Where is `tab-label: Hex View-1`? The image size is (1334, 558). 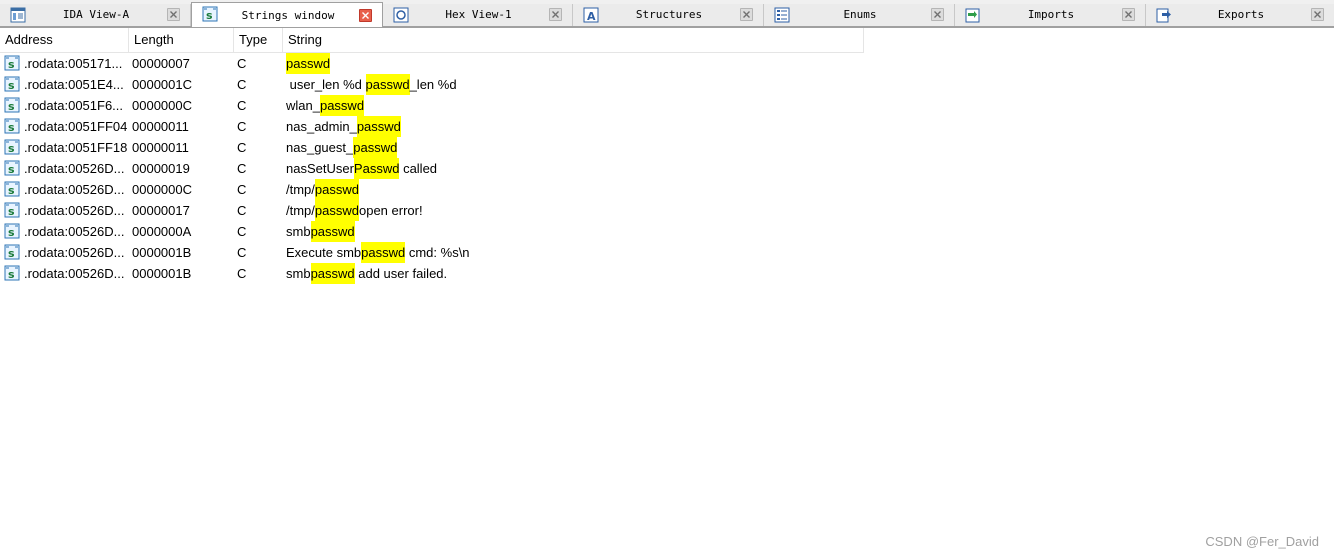
tab-label: Hex View-1 is located at coordinates (478, 14).